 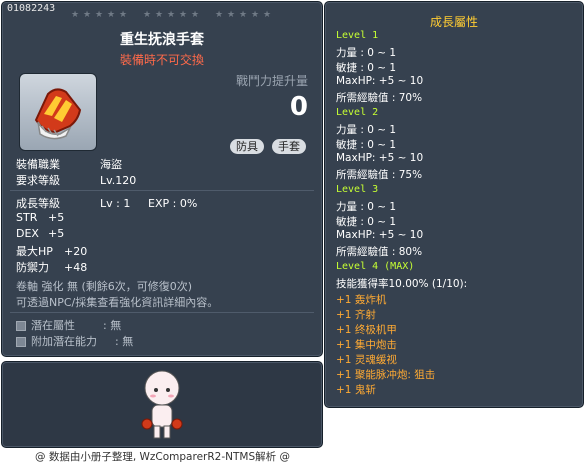 What do you see at coordinates (118, 180) in the screenshot?
I see `level-req-value: Lv.120` at bounding box center [118, 180].